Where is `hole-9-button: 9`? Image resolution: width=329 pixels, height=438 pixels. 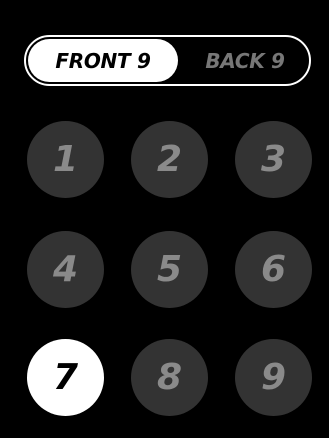
hole-9-button: 9 is located at coordinates (273, 377).